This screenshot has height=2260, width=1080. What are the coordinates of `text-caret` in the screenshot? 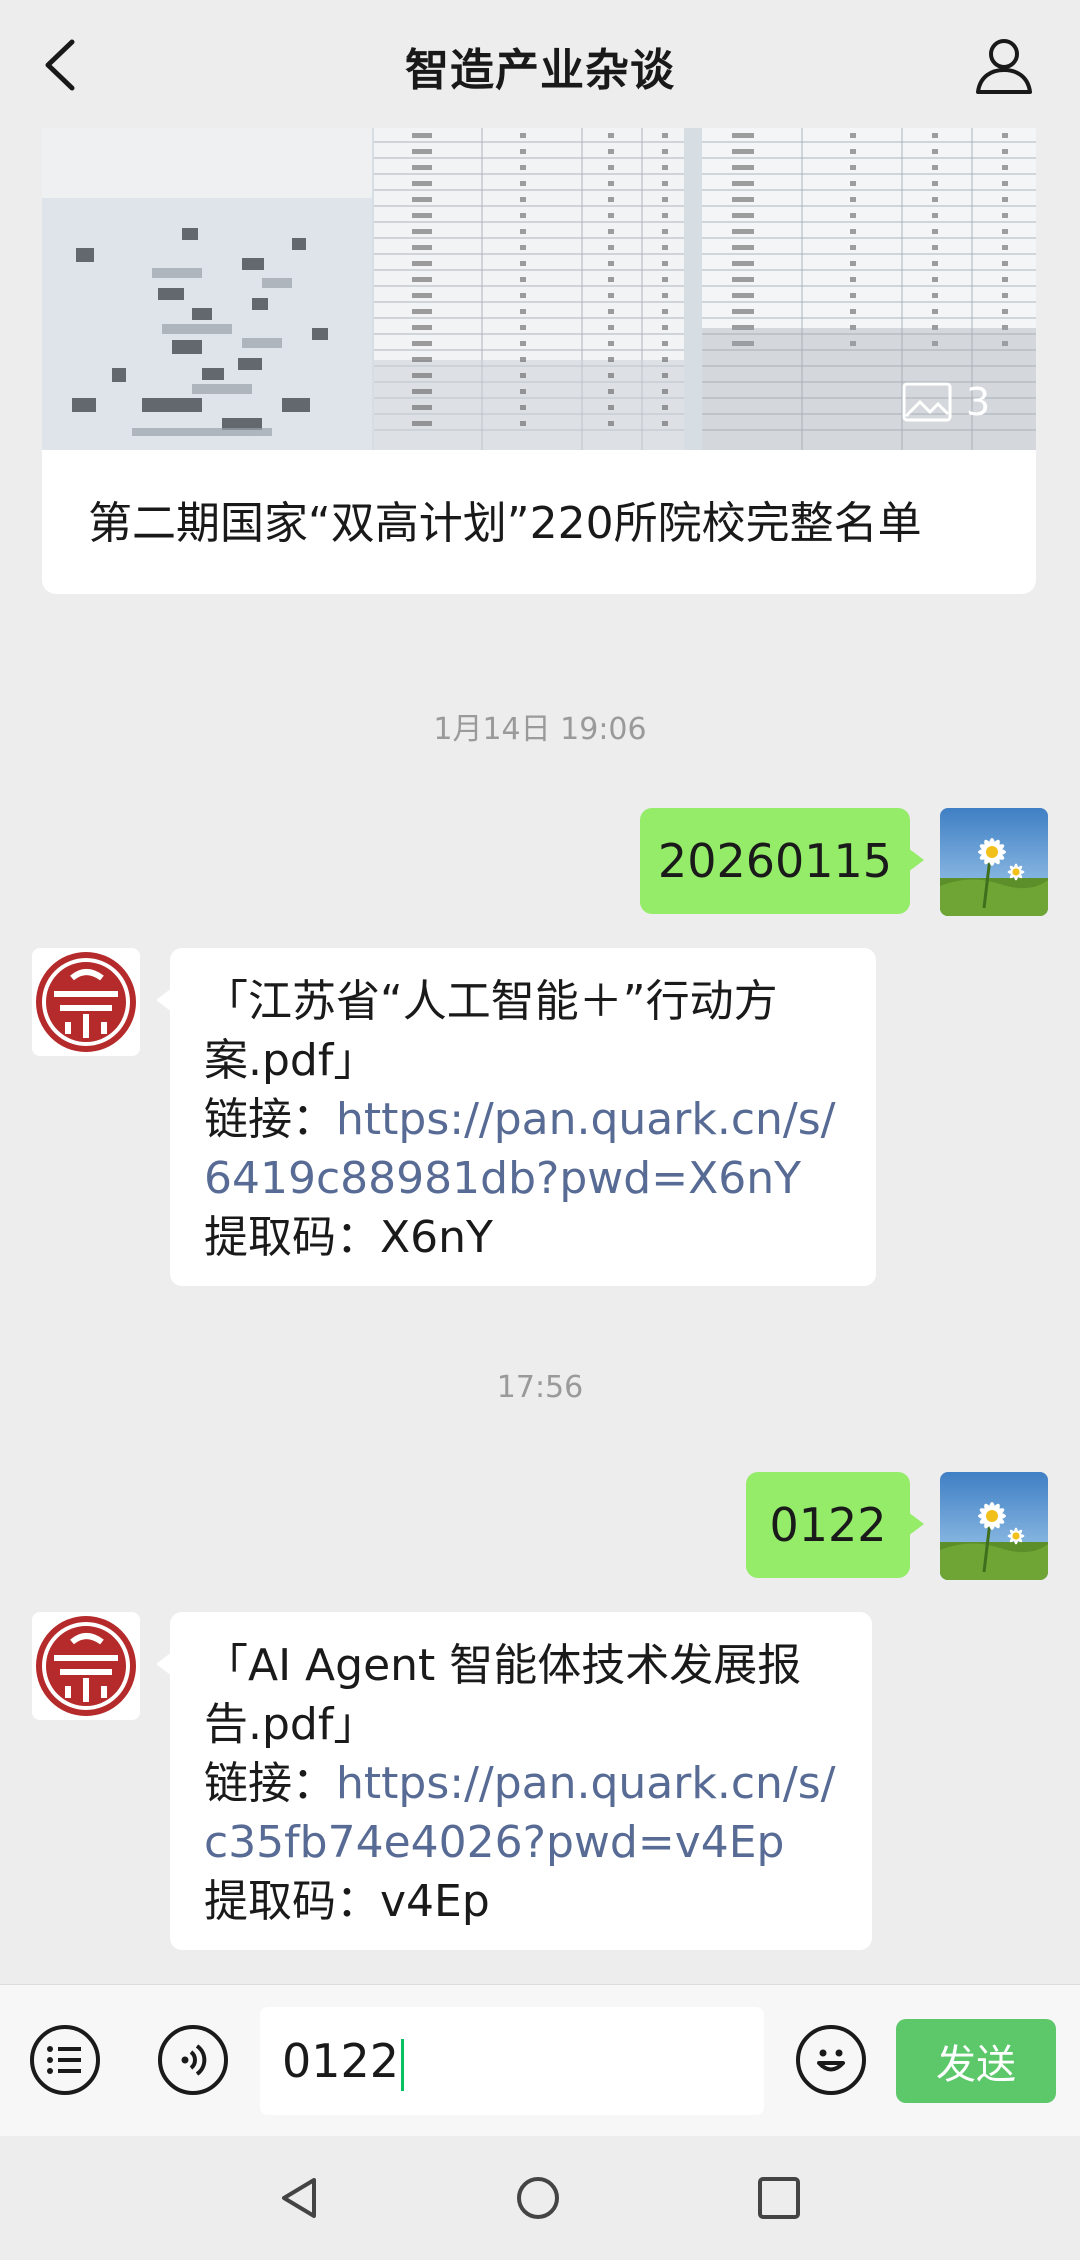 It's located at (403, 2064).